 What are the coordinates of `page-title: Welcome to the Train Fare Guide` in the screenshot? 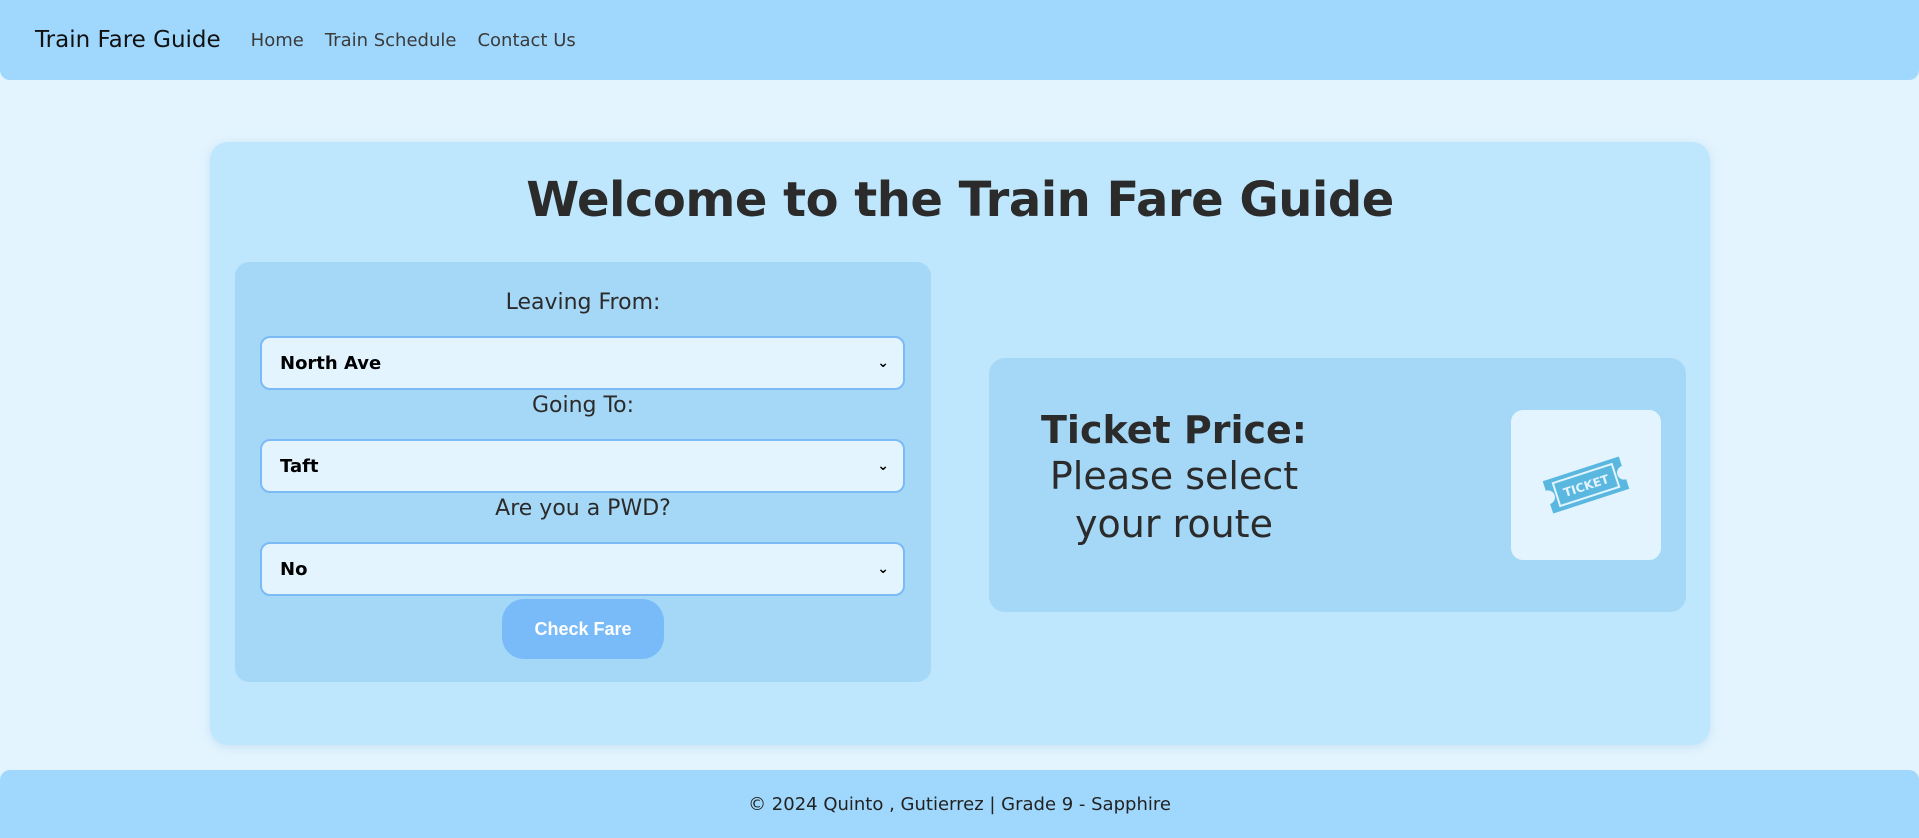 It's located at (960, 200).